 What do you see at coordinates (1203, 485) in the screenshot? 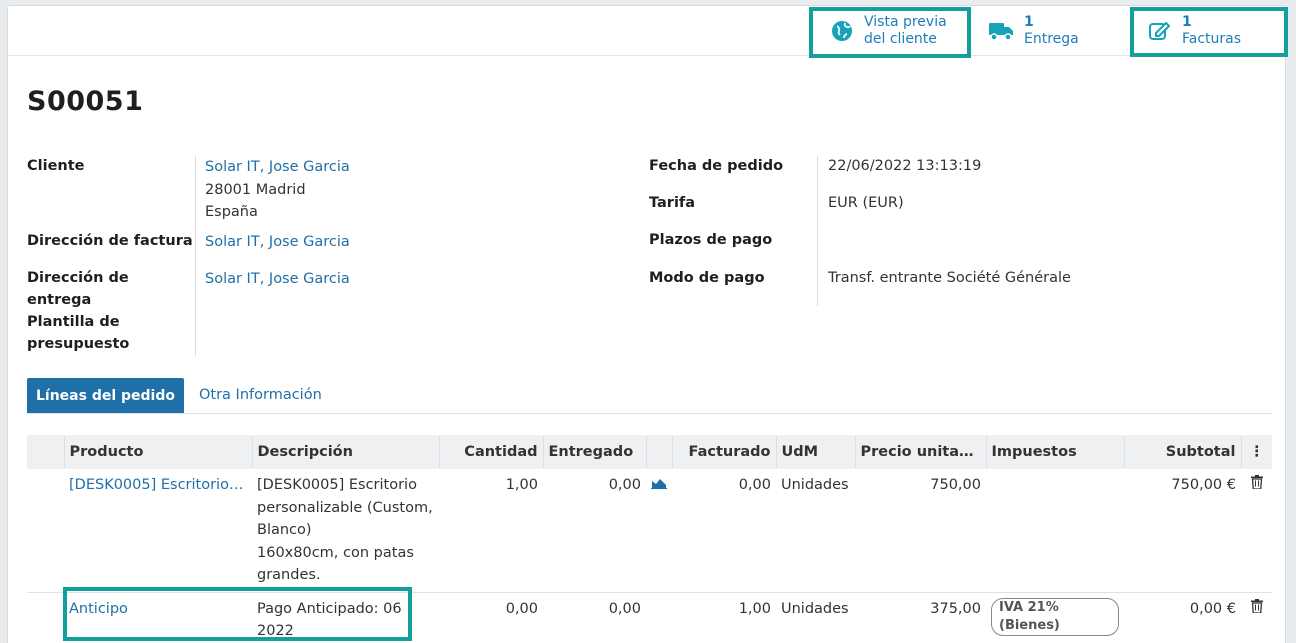
I see `subtotal-cell: 750,00 €` at bounding box center [1203, 485].